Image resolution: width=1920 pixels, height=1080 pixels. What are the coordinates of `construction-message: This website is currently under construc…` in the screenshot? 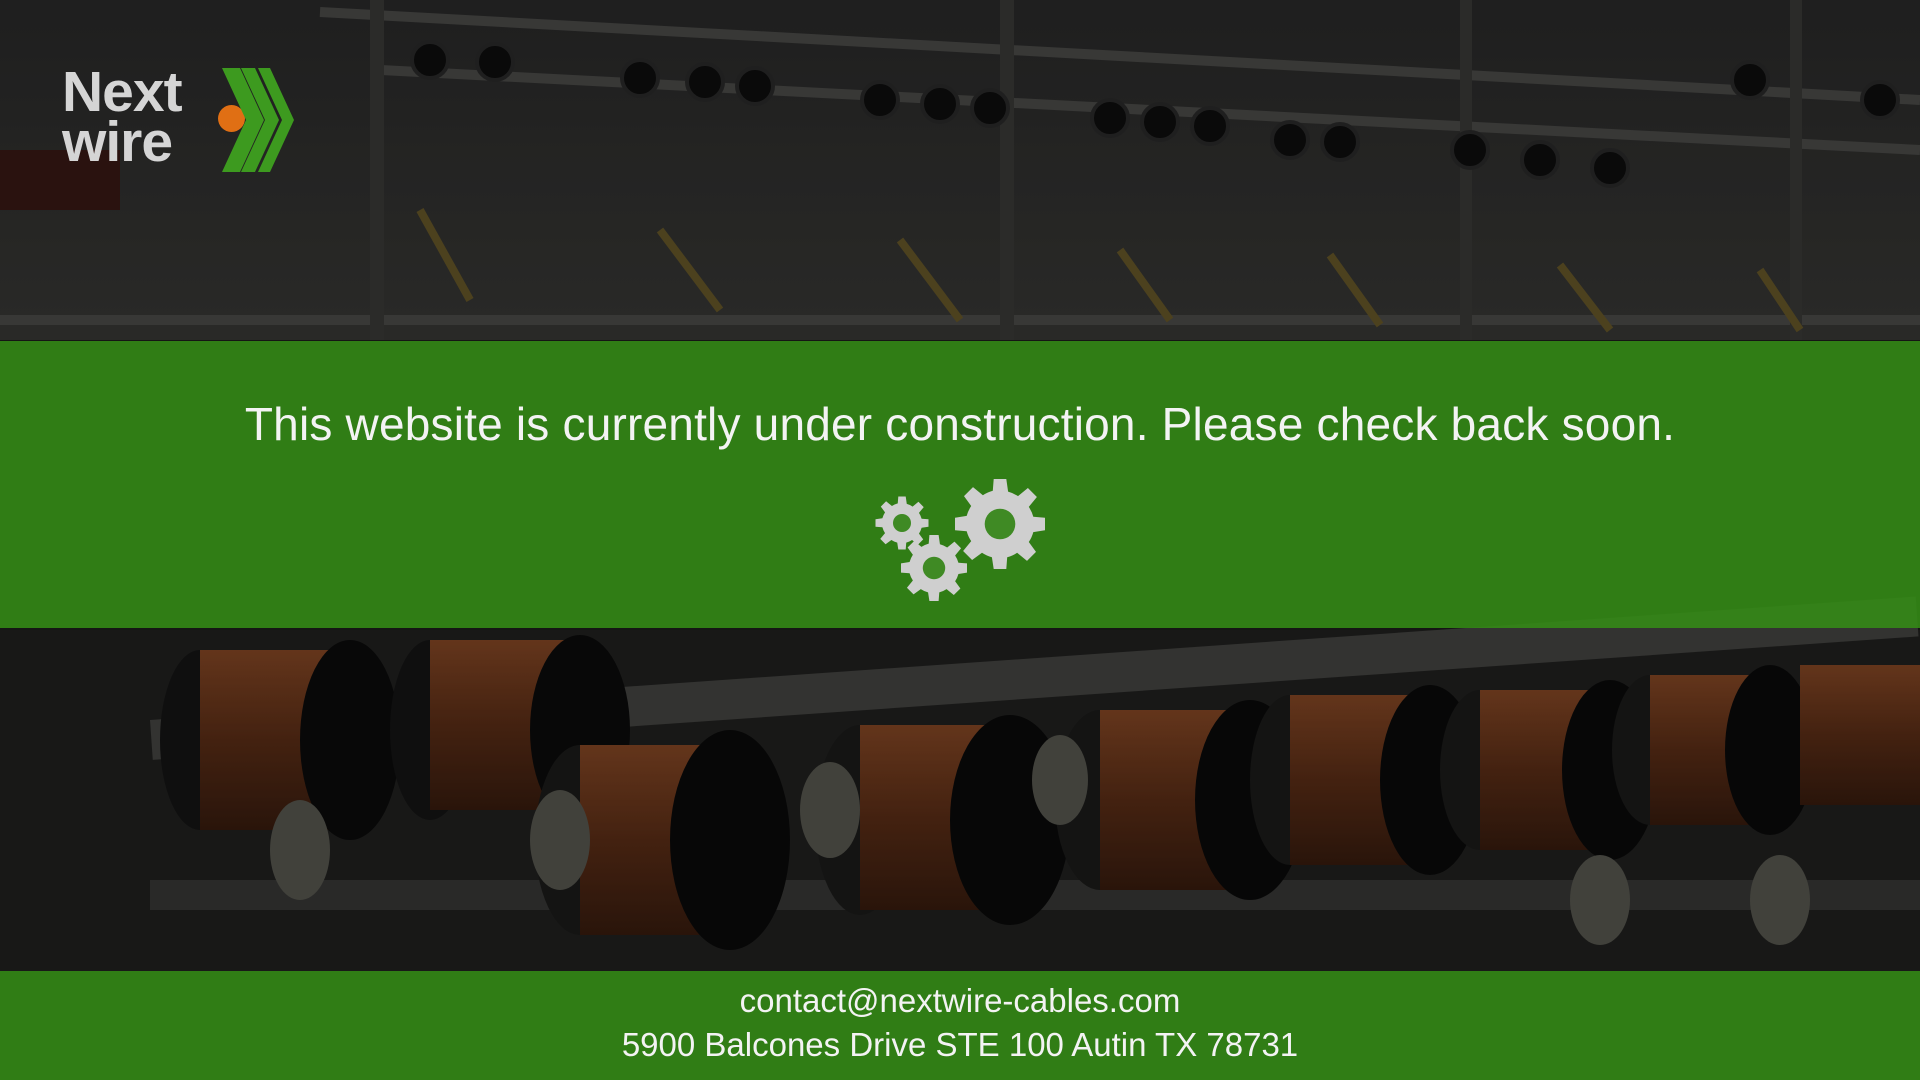 It's located at (960, 424).